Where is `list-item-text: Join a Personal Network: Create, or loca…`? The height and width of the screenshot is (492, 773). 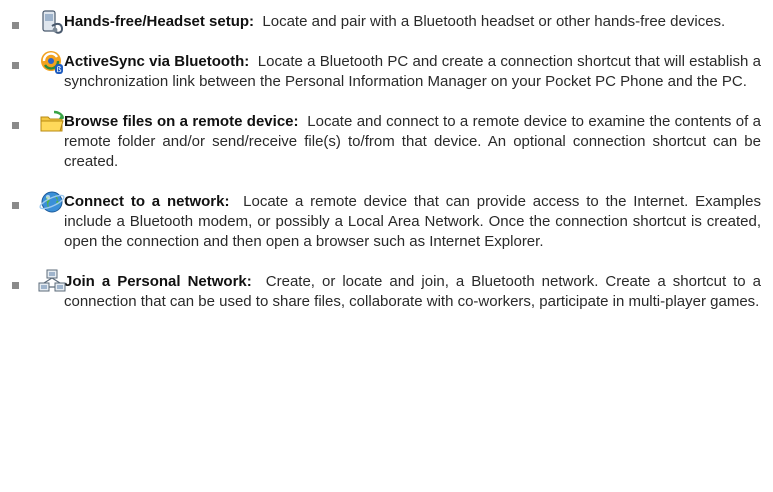
list-item-text: Join a Personal Network: Create, or loca… is located at coordinates (412, 292).